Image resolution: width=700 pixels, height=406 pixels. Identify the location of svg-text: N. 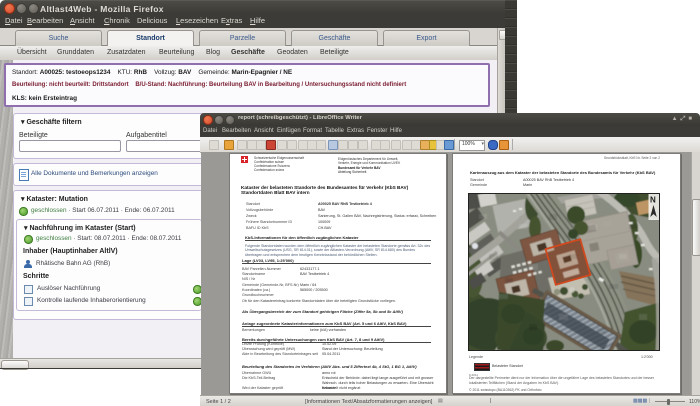
(653, 199).